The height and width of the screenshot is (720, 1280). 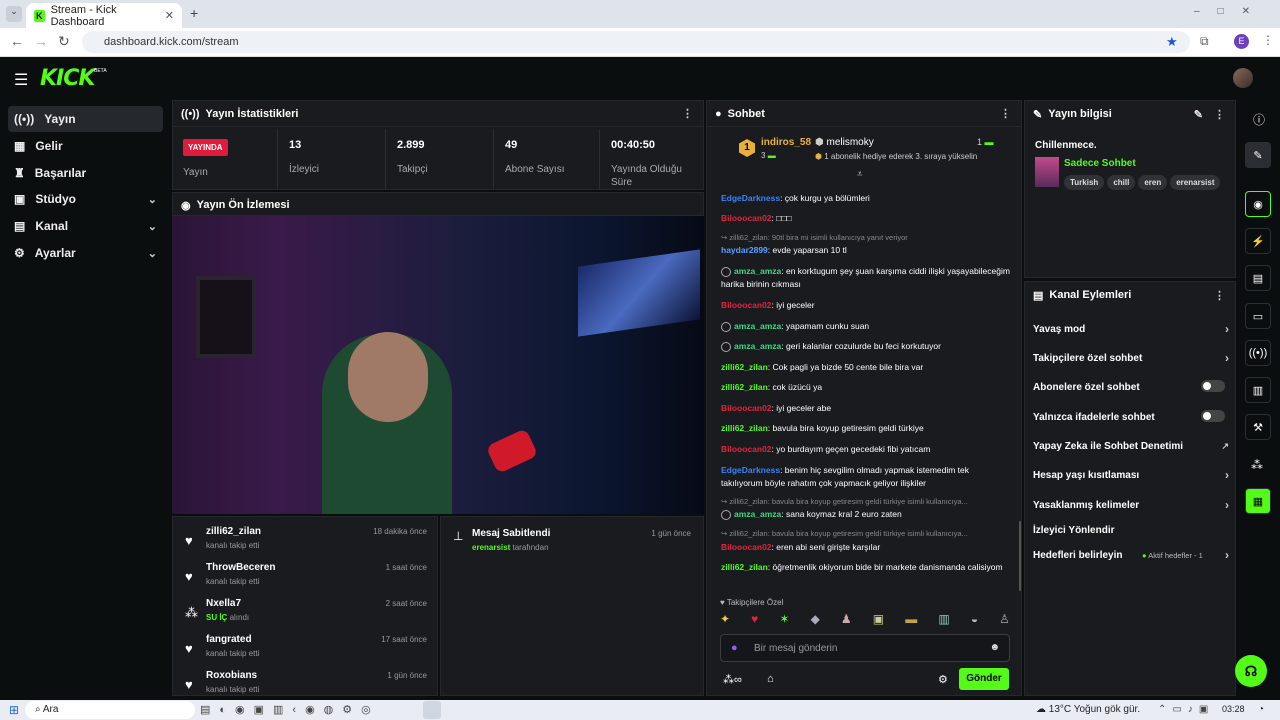 What do you see at coordinates (1131, 329) in the screenshot?
I see `action-slow-mode: Yavaş mod ›` at bounding box center [1131, 329].